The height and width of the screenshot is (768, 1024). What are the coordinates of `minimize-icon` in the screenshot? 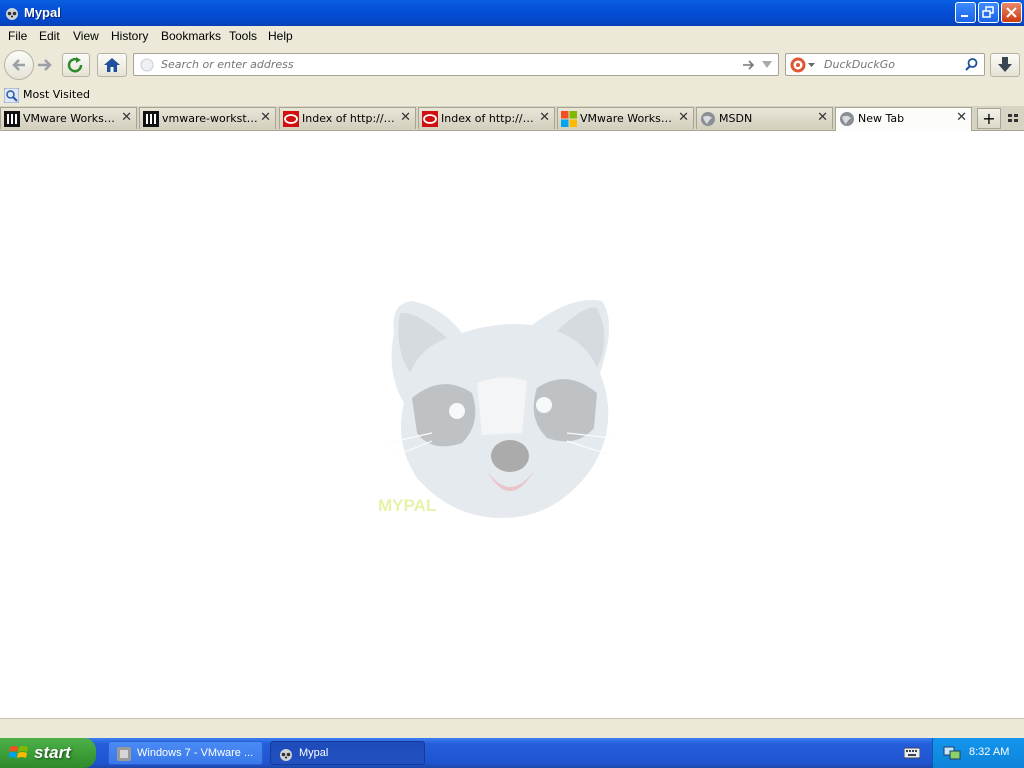 It's located at (964, 16).